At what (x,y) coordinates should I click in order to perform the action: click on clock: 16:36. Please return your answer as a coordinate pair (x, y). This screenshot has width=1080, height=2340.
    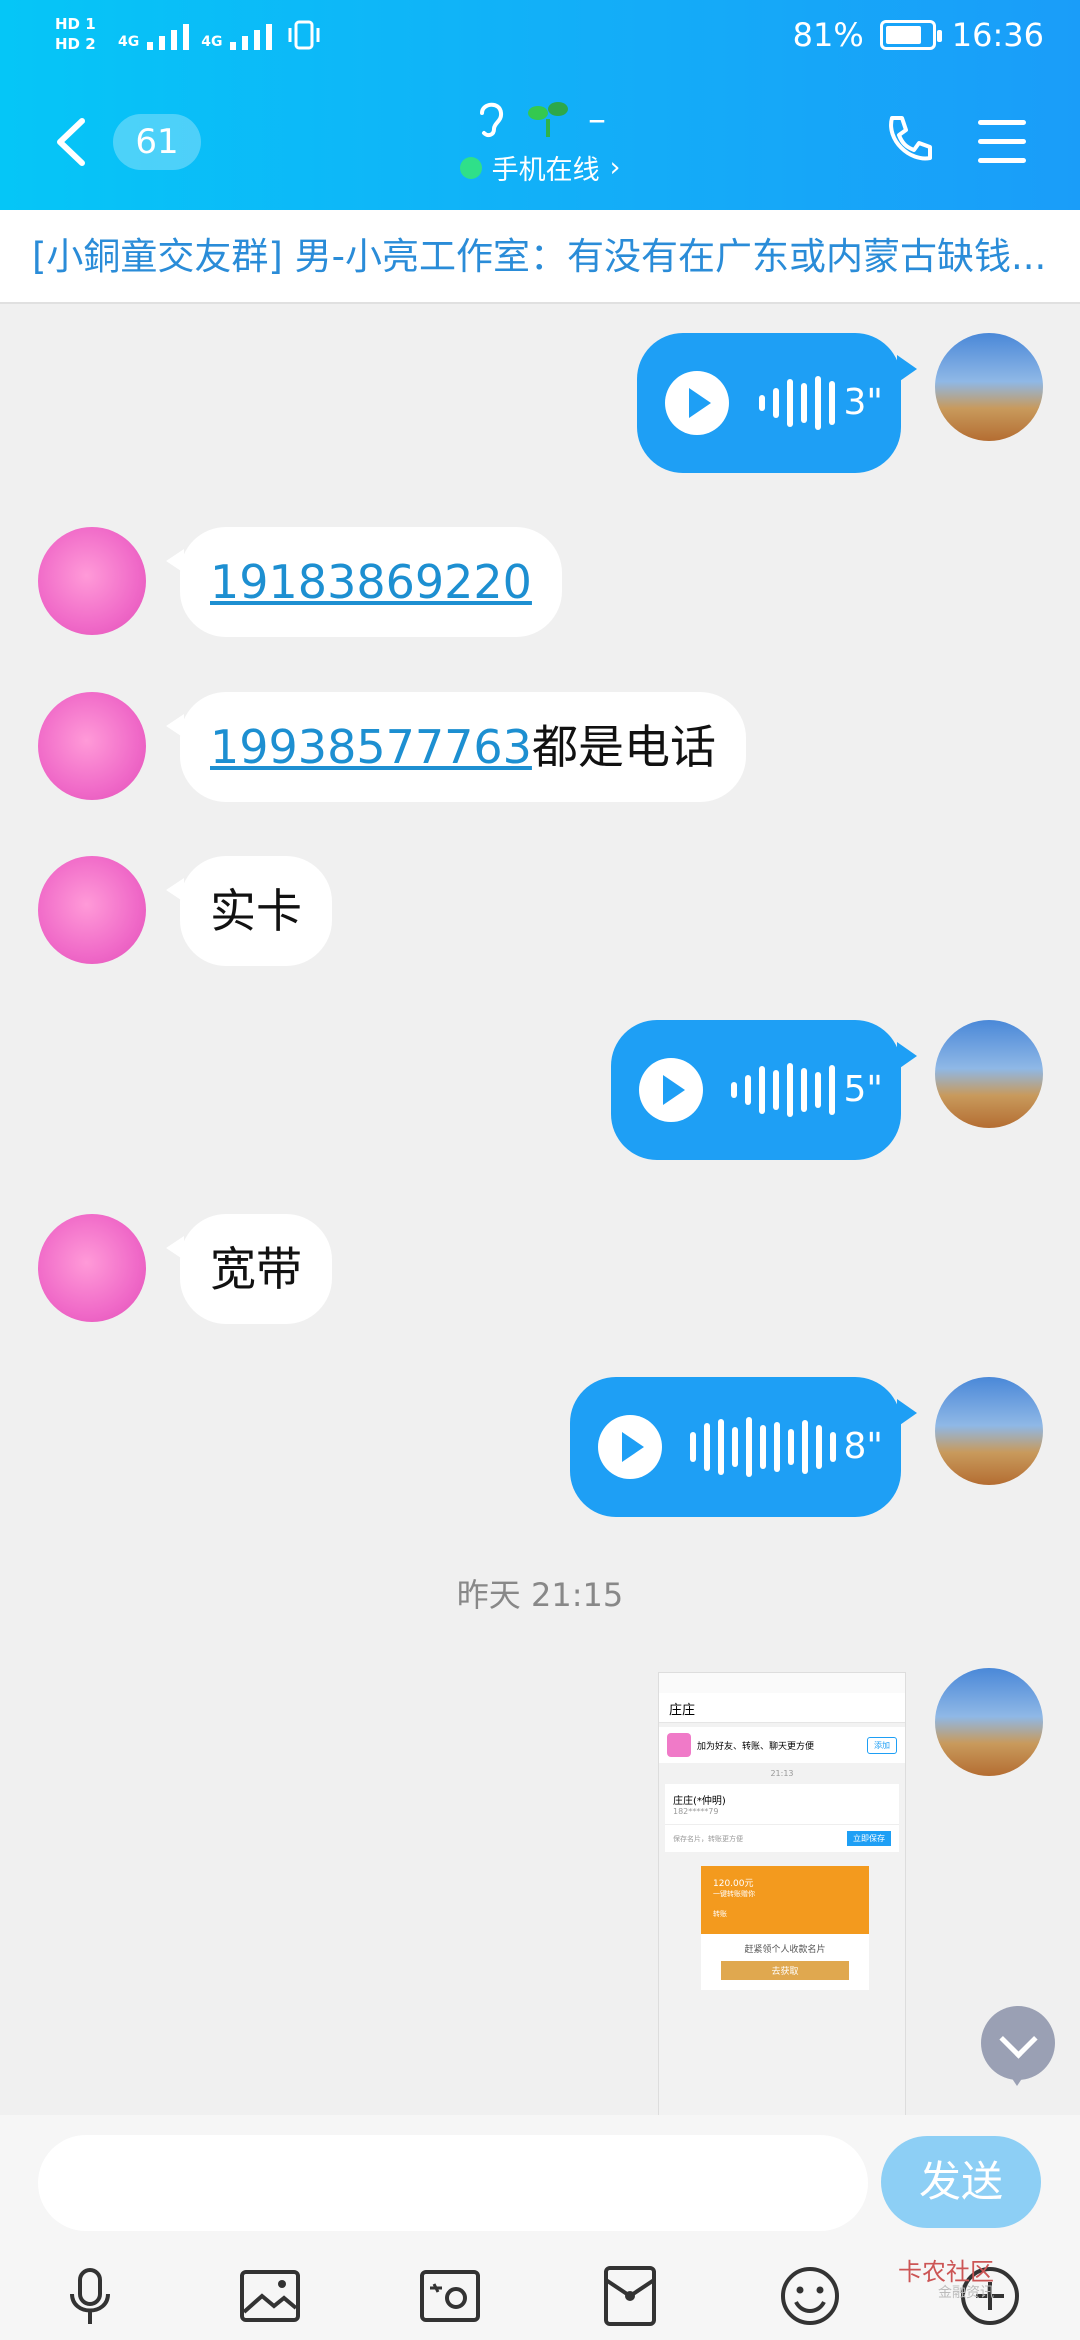
    Looking at the image, I should click on (997, 35).